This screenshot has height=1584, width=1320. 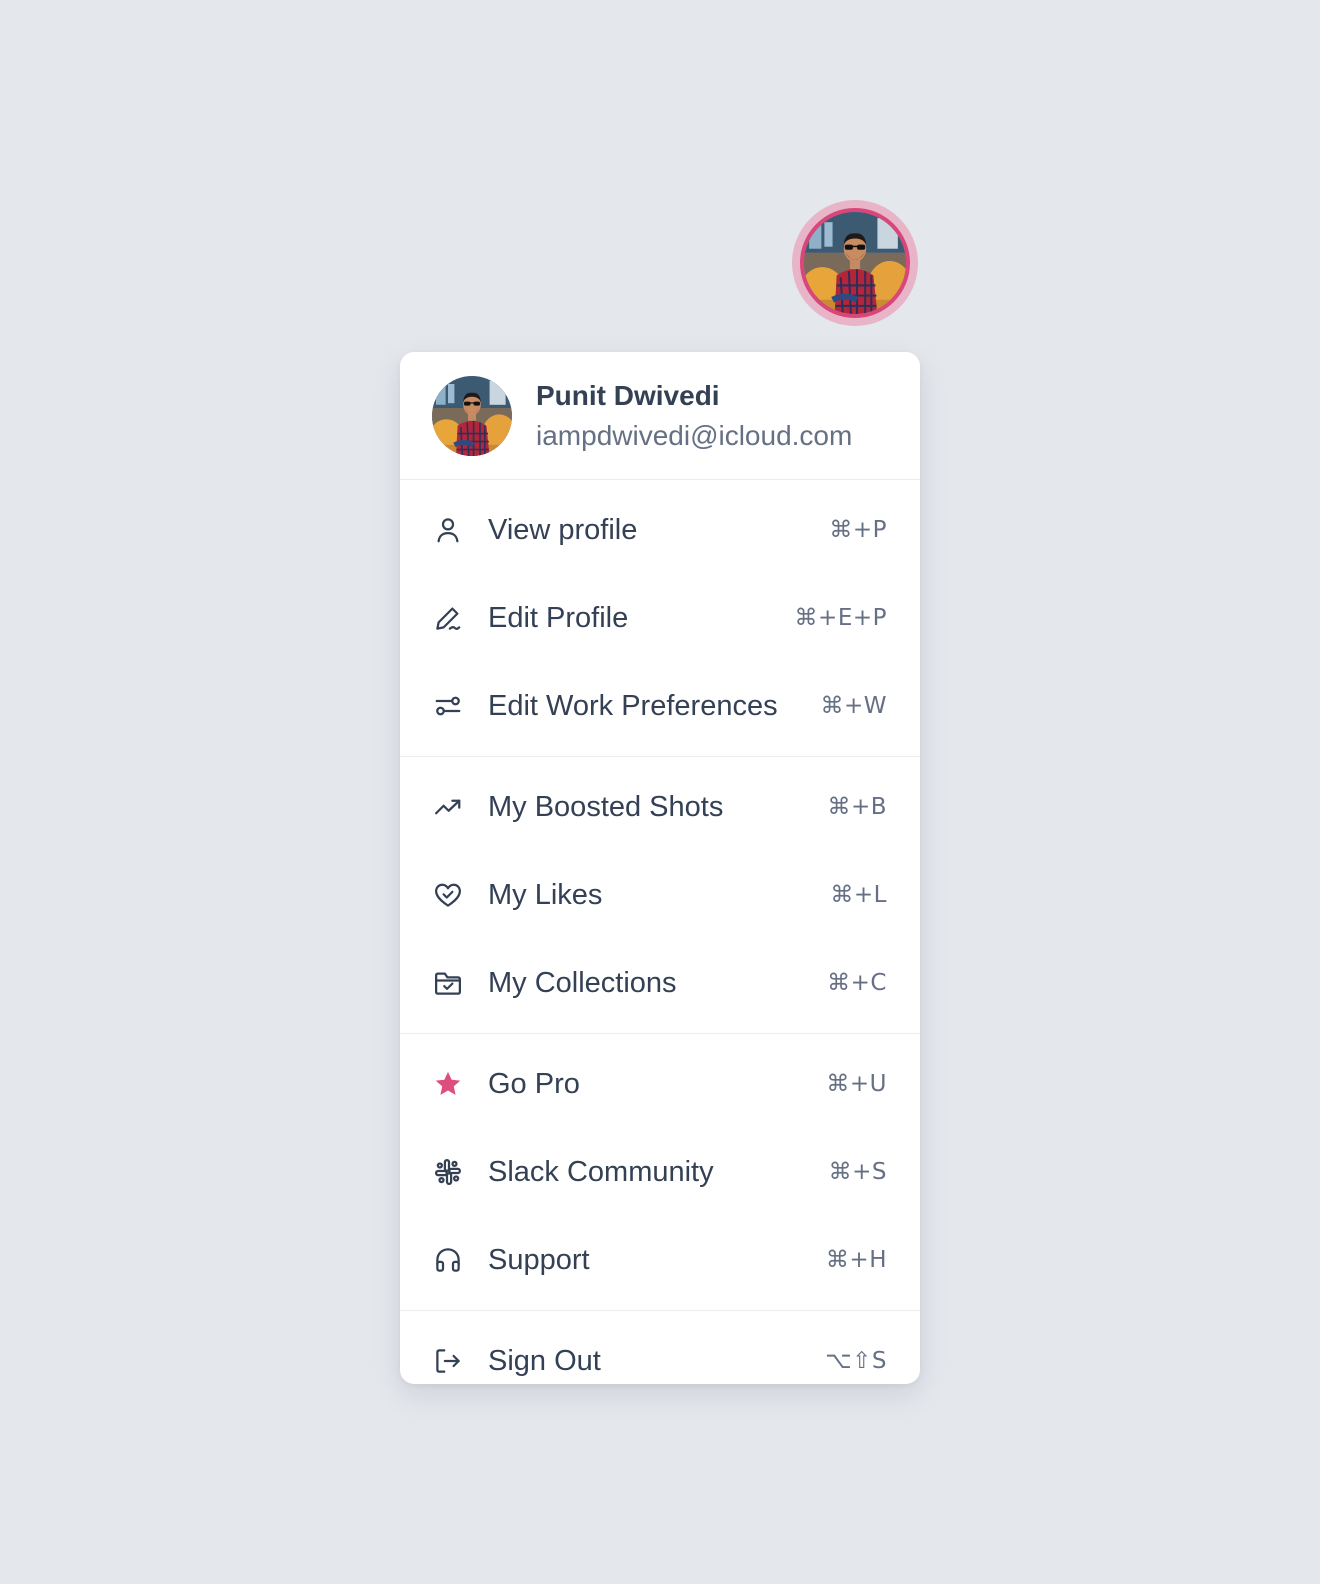 I want to click on user-icon, so click(x=448, y=530).